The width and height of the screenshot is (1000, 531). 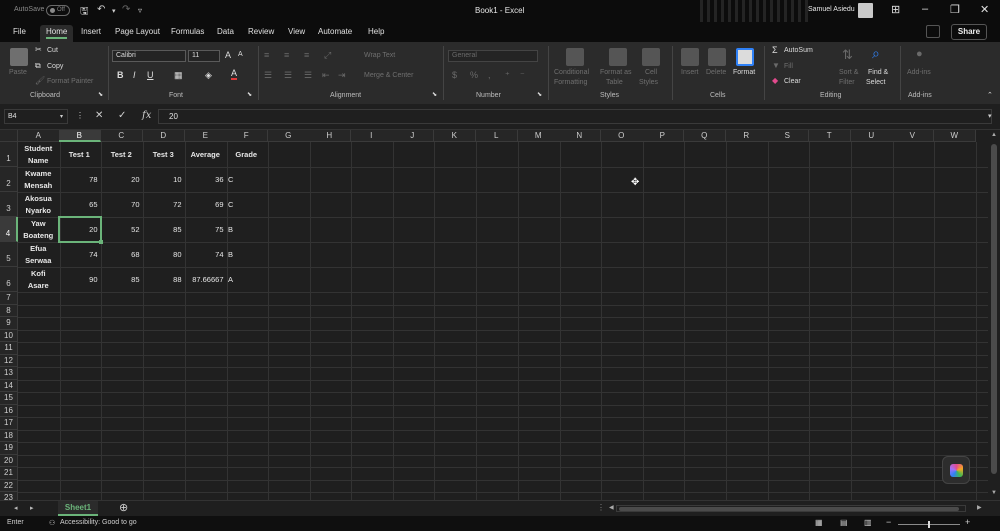 I want to click on vertical-scrollbar: ▲ ▼, so click(x=994, y=315).